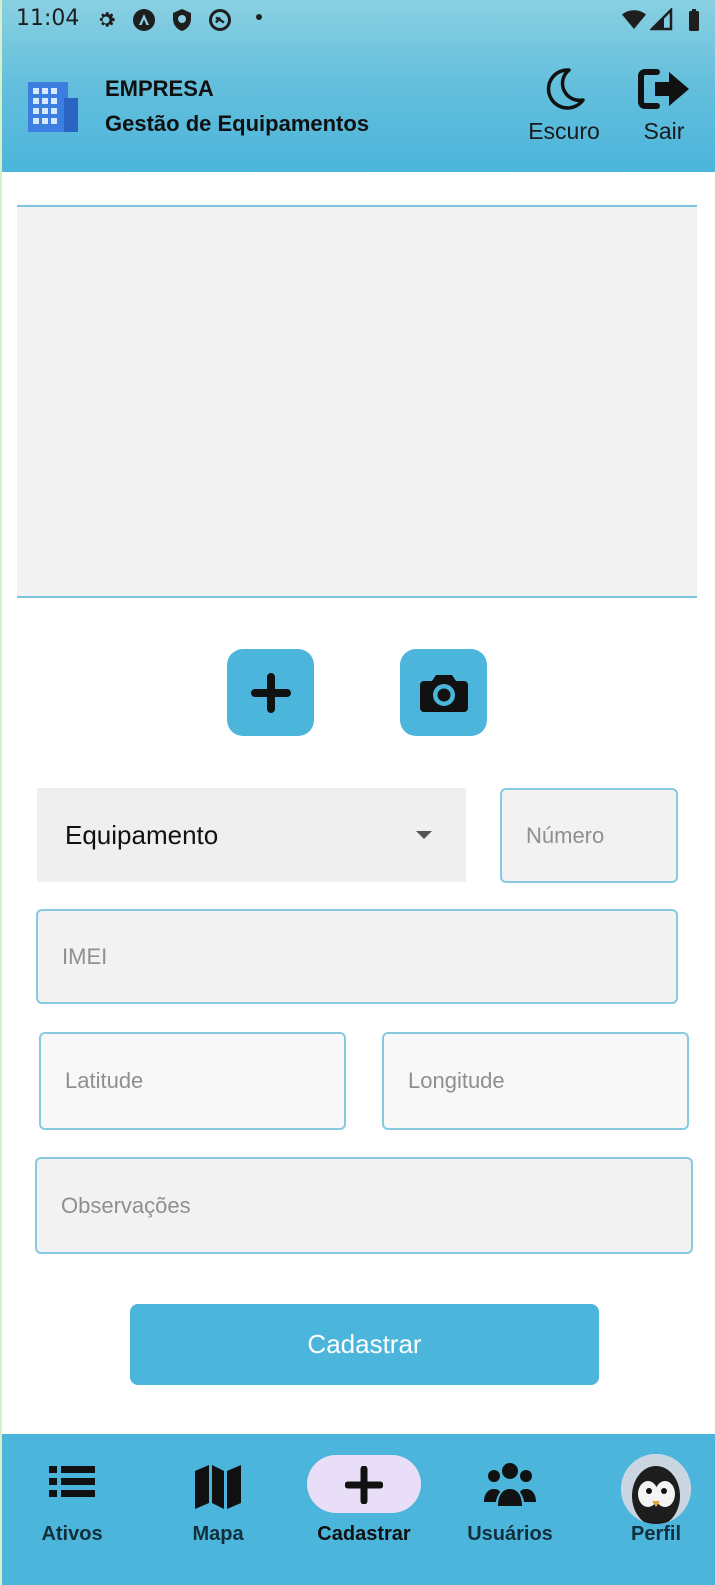 The height and width of the screenshot is (1585, 715). What do you see at coordinates (218, 1487) in the screenshot?
I see `map-icon` at bounding box center [218, 1487].